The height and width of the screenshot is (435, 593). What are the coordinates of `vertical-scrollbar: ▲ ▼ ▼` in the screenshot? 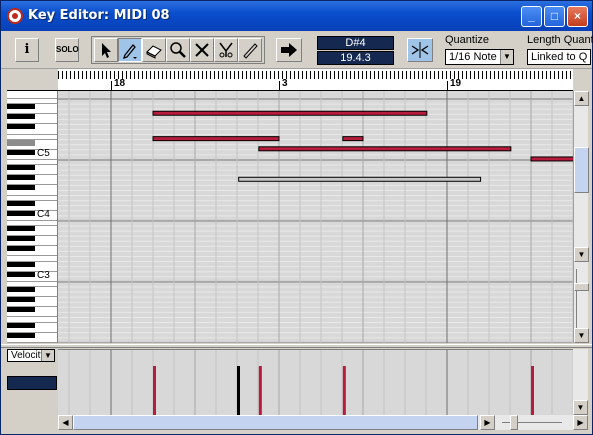 It's located at (581, 217).